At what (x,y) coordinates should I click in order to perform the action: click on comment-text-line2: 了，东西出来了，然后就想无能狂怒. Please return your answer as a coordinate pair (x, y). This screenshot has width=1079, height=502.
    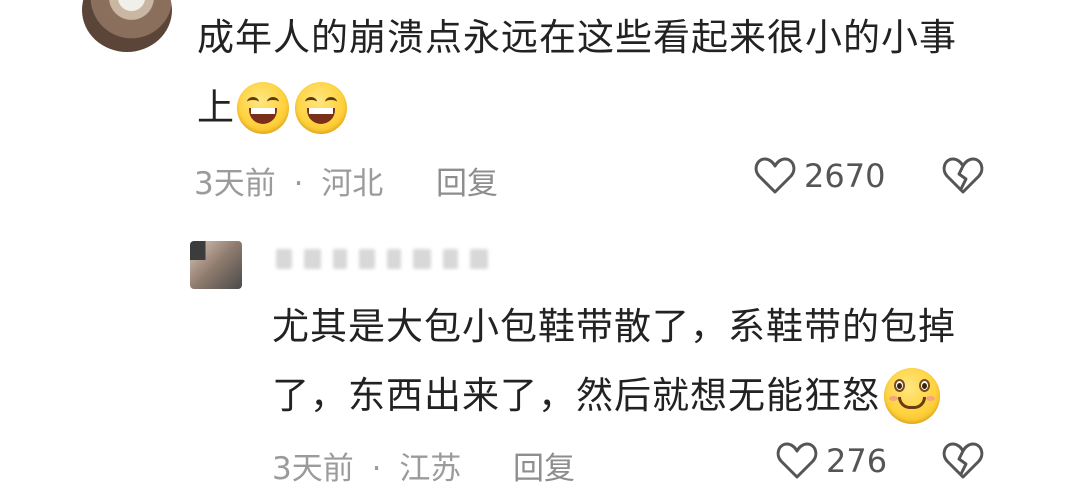
    Looking at the image, I should click on (606, 396).